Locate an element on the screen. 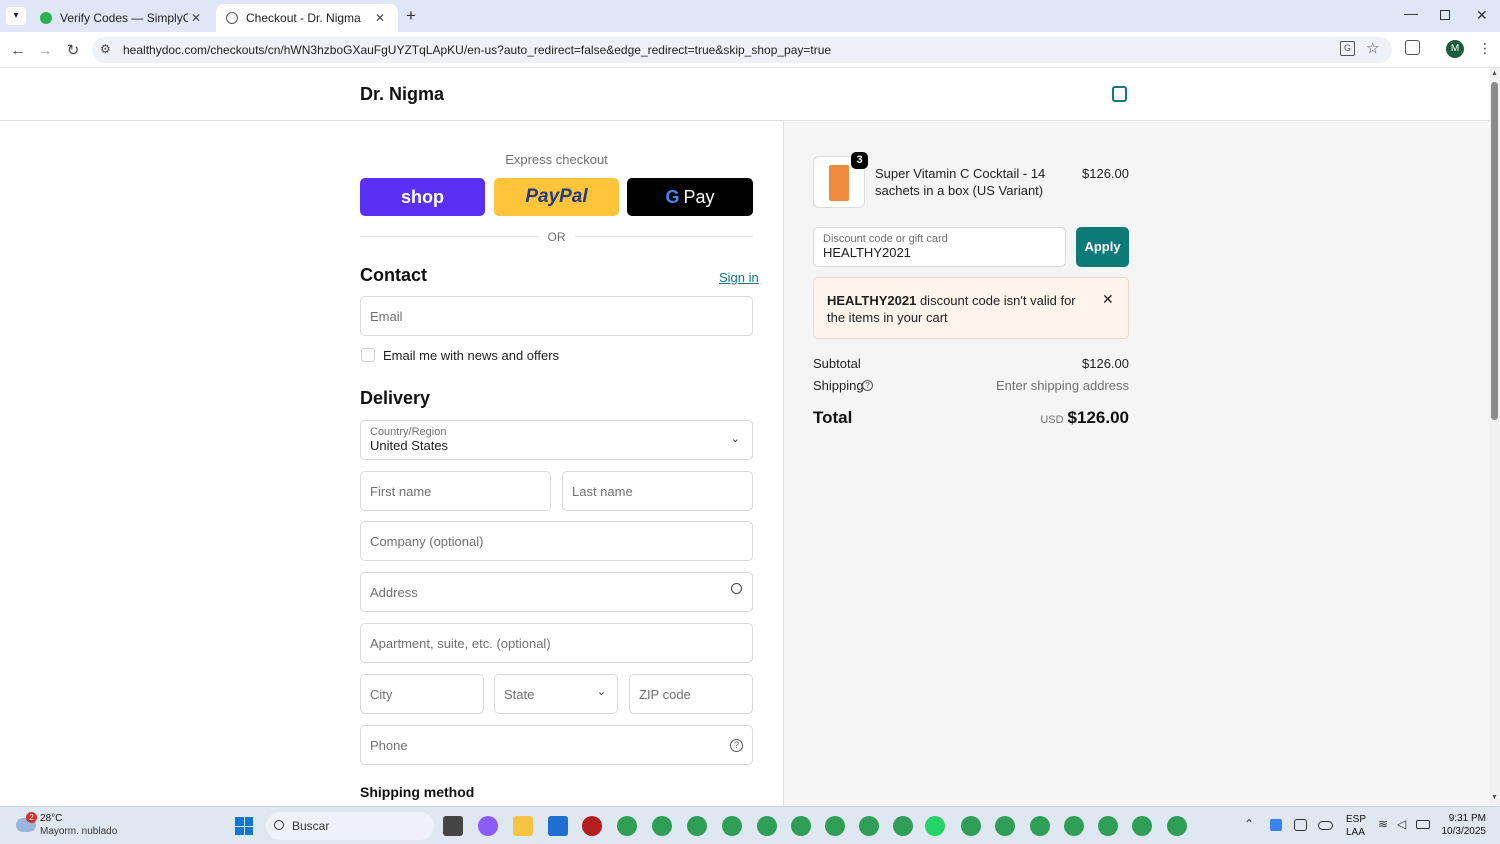  new-tab-icon: + is located at coordinates (411, 16).